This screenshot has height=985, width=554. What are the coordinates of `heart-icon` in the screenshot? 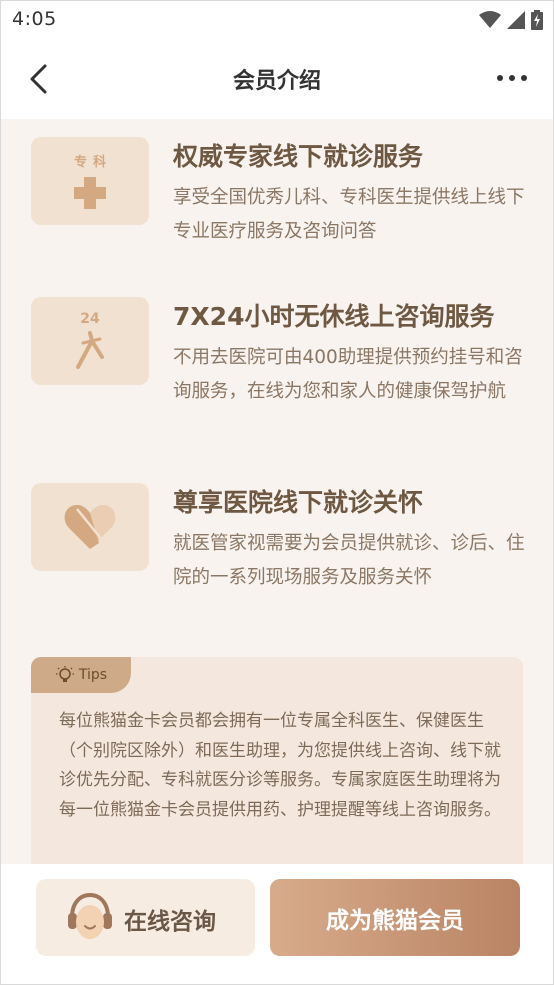 It's located at (90, 527).